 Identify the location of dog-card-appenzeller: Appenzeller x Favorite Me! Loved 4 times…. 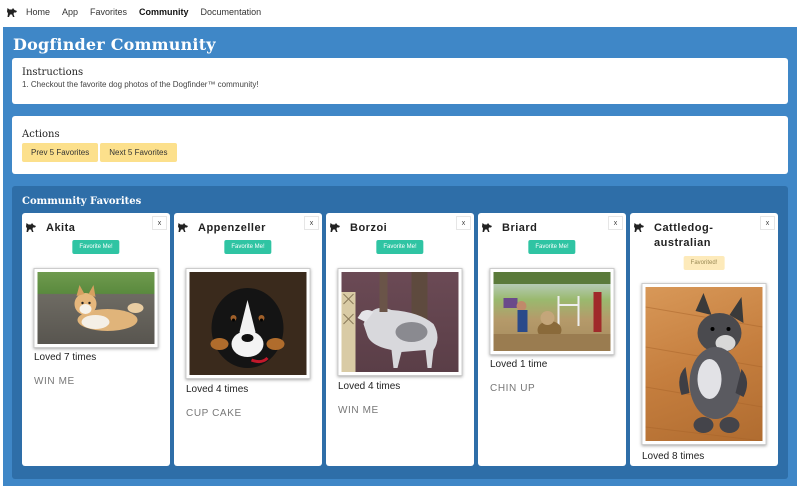
(248, 339).